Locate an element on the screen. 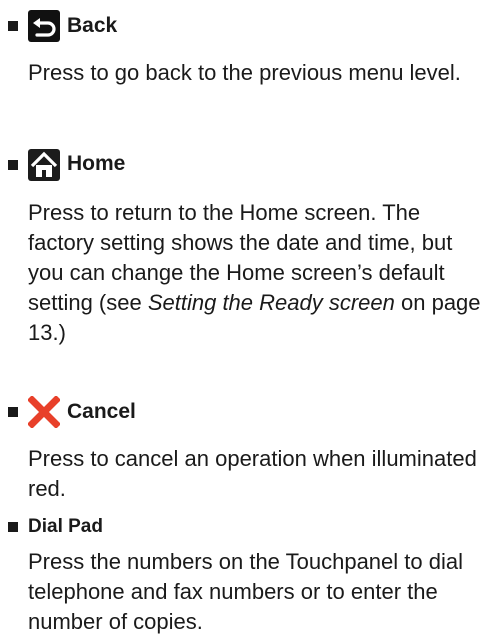 This screenshot has width=487, height=637. back-arrow-icon is located at coordinates (44, 26).